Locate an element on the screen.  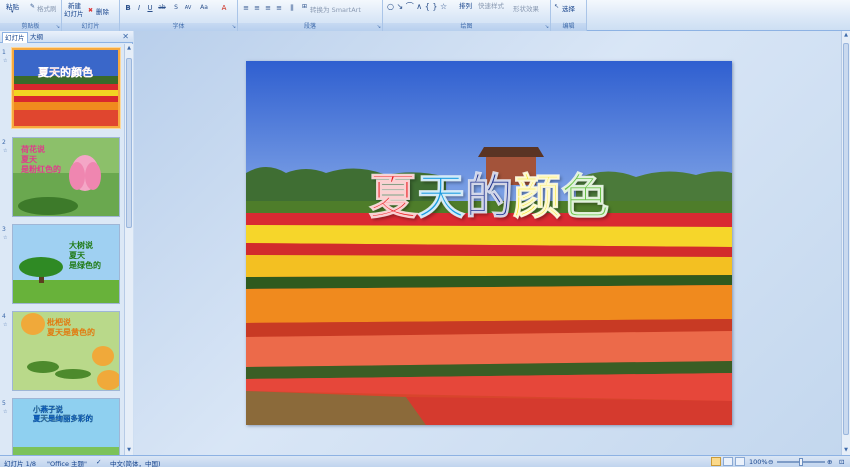
language: 中文(简体，中国) is located at coordinates (135, 462).